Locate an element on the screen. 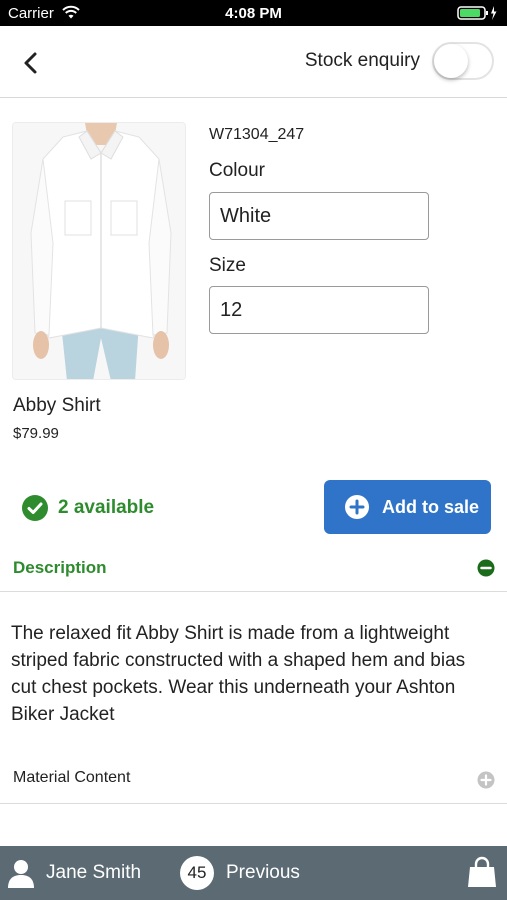 The height and width of the screenshot is (900, 507). product-sku: W71304_247 is located at coordinates (257, 134).